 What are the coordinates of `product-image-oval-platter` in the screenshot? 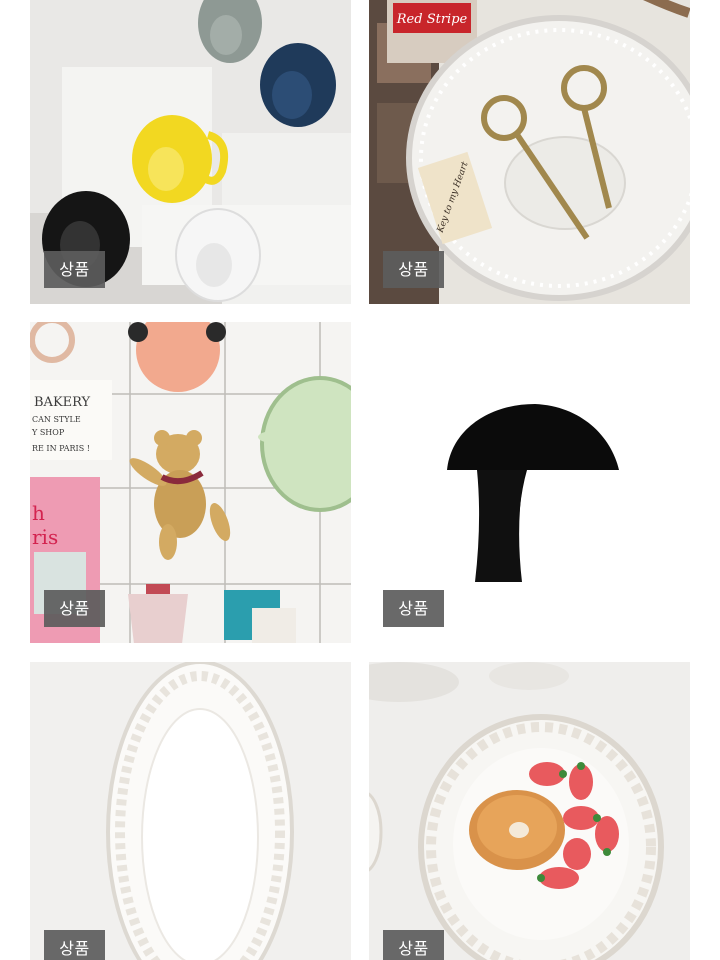 It's located at (190, 811).